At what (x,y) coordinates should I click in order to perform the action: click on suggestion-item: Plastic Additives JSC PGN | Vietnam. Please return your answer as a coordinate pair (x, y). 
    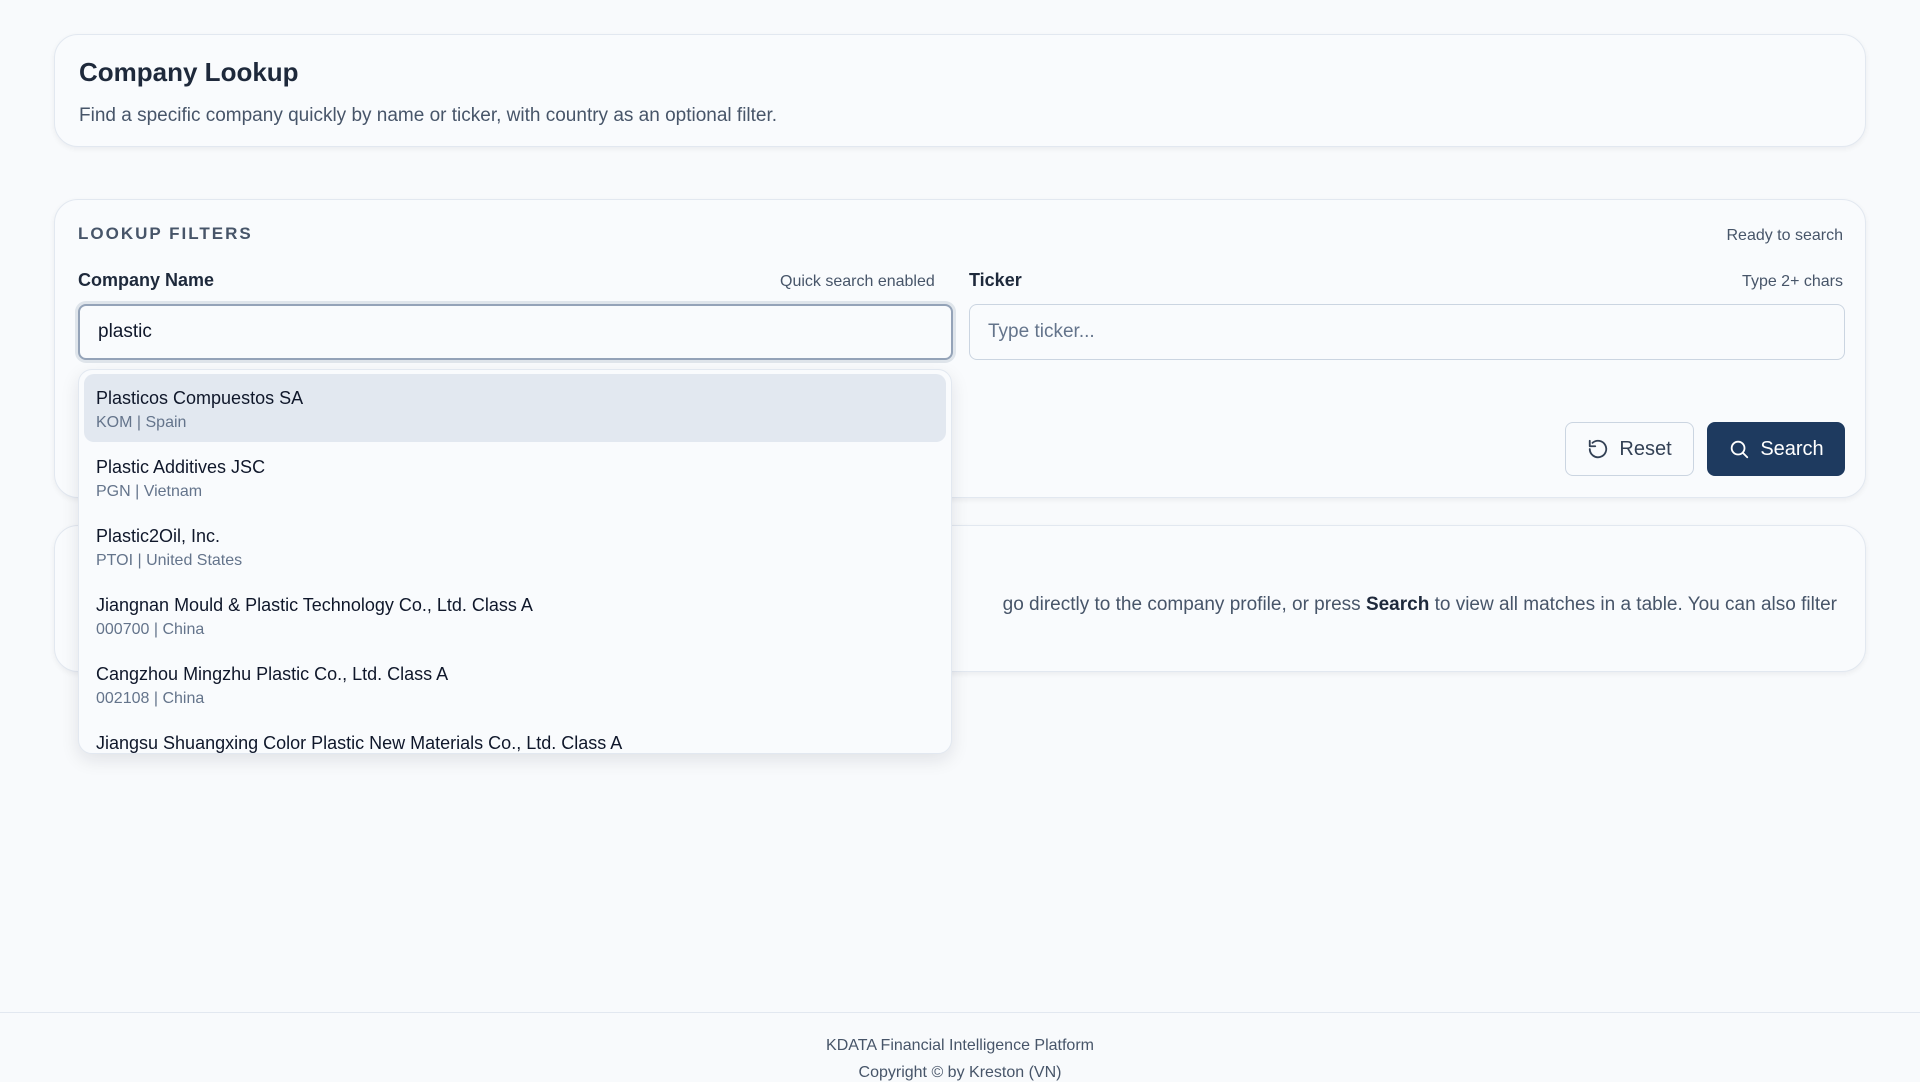
    Looking at the image, I should click on (515, 477).